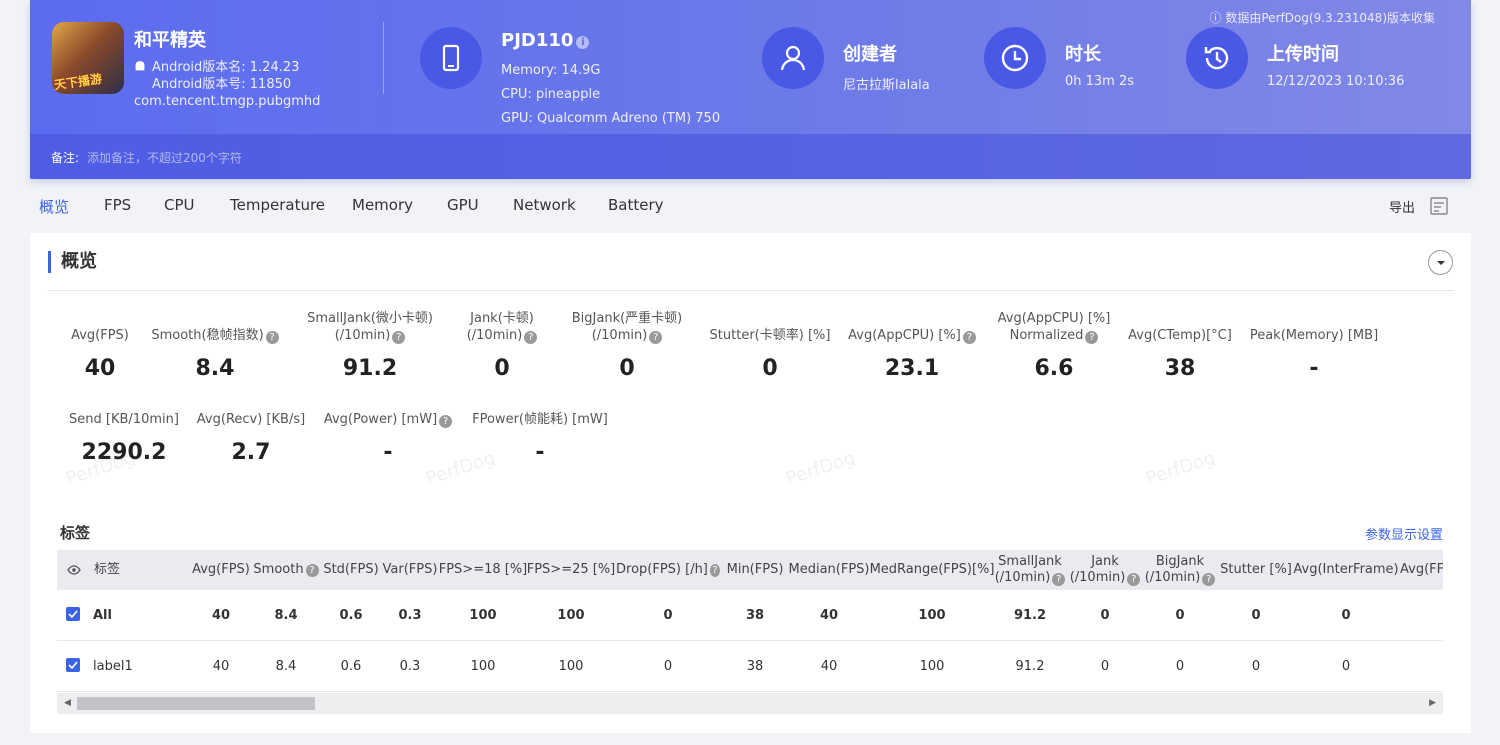 This screenshot has height=745, width=1500. I want to click on device-cpu: CPU: pineapple, so click(551, 94).